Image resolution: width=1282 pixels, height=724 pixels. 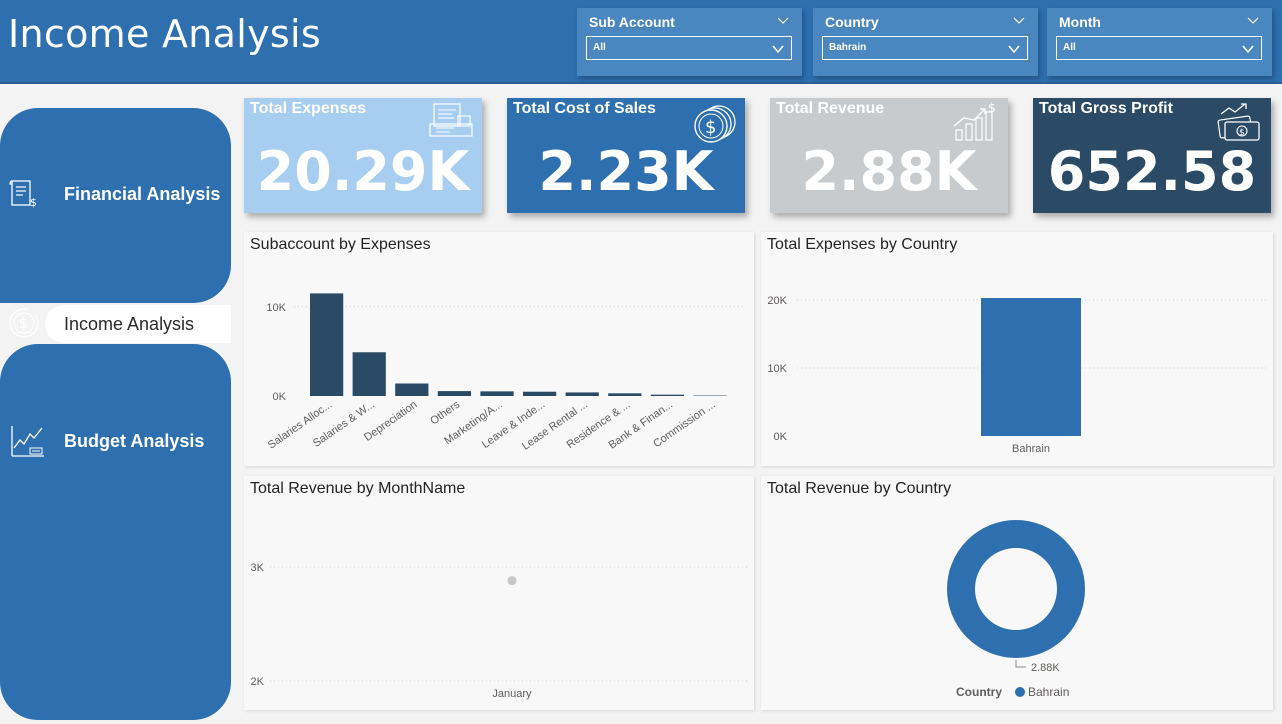 I want to click on kpi-value: 2.88K, so click(x=889, y=171).